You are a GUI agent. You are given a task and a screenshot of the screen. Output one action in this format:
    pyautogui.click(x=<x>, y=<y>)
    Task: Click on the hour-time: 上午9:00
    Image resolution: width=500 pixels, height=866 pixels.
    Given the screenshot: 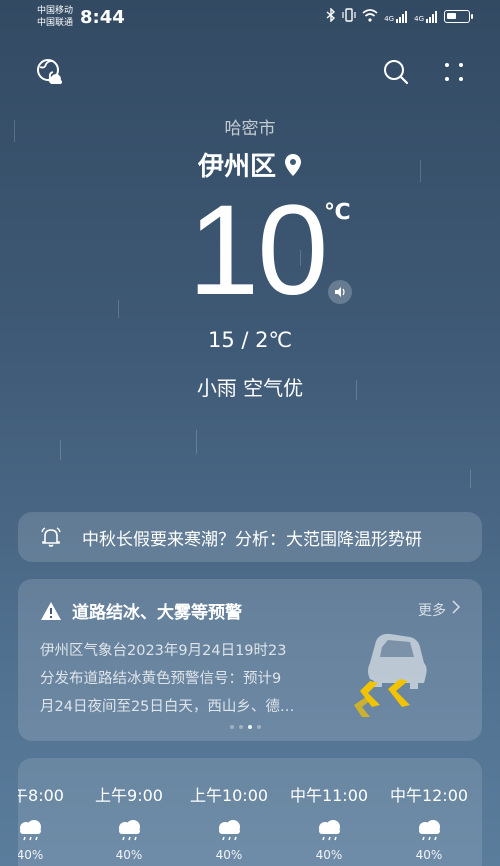 What is the action you would take?
    pyautogui.click(x=129, y=795)
    